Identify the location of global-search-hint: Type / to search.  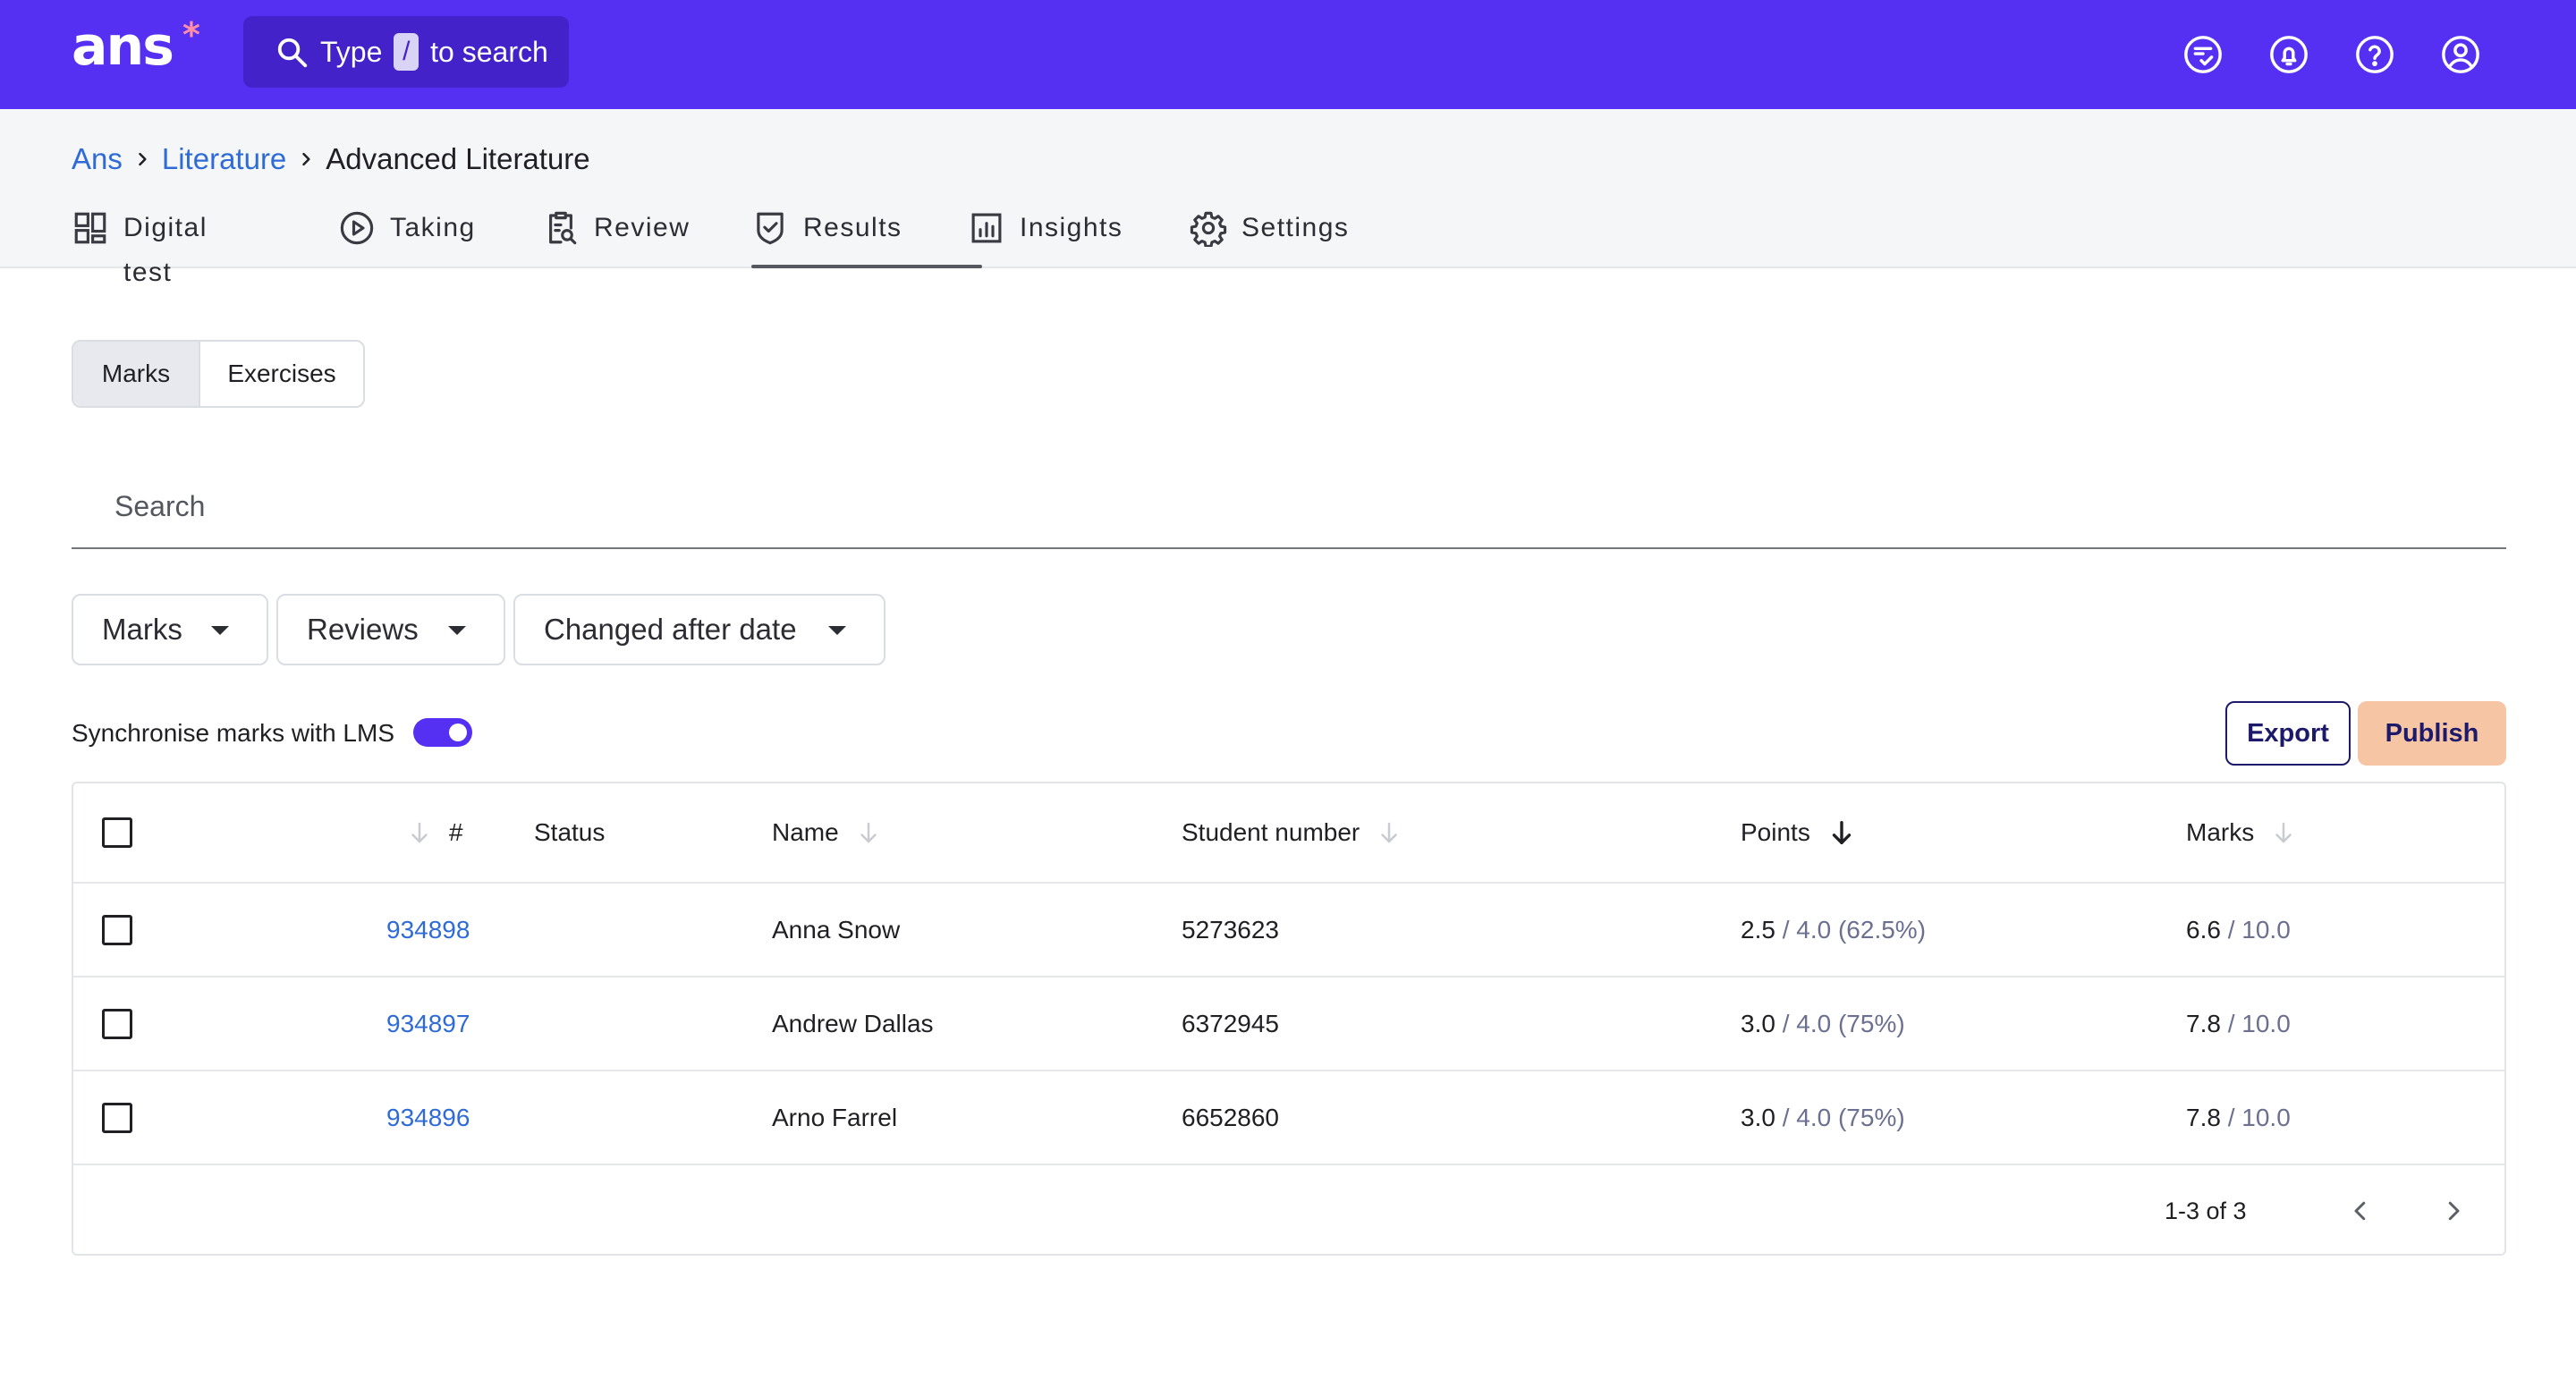
(434, 52).